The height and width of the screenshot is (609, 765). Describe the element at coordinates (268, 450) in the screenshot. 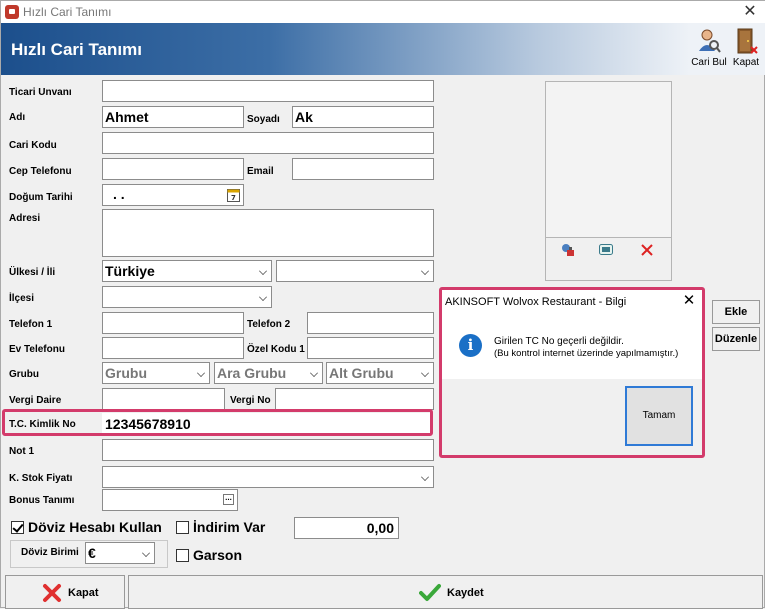

I see `not1-input` at that location.